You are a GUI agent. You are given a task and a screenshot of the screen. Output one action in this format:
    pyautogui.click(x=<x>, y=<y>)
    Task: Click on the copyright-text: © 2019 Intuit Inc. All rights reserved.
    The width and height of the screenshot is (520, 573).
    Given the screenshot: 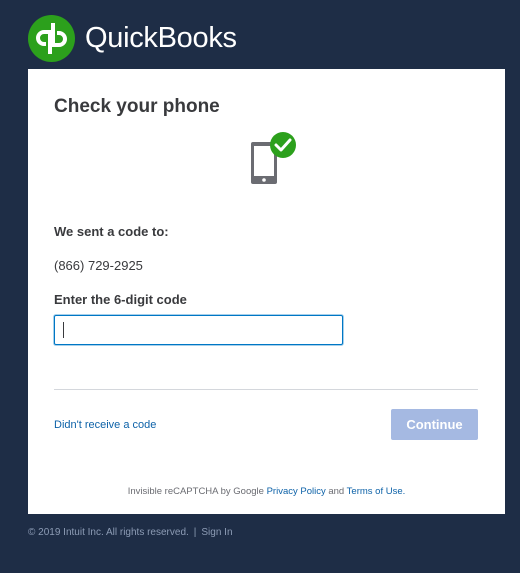 What is the action you would take?
    pyautogui.click(x=108, y=532)
    